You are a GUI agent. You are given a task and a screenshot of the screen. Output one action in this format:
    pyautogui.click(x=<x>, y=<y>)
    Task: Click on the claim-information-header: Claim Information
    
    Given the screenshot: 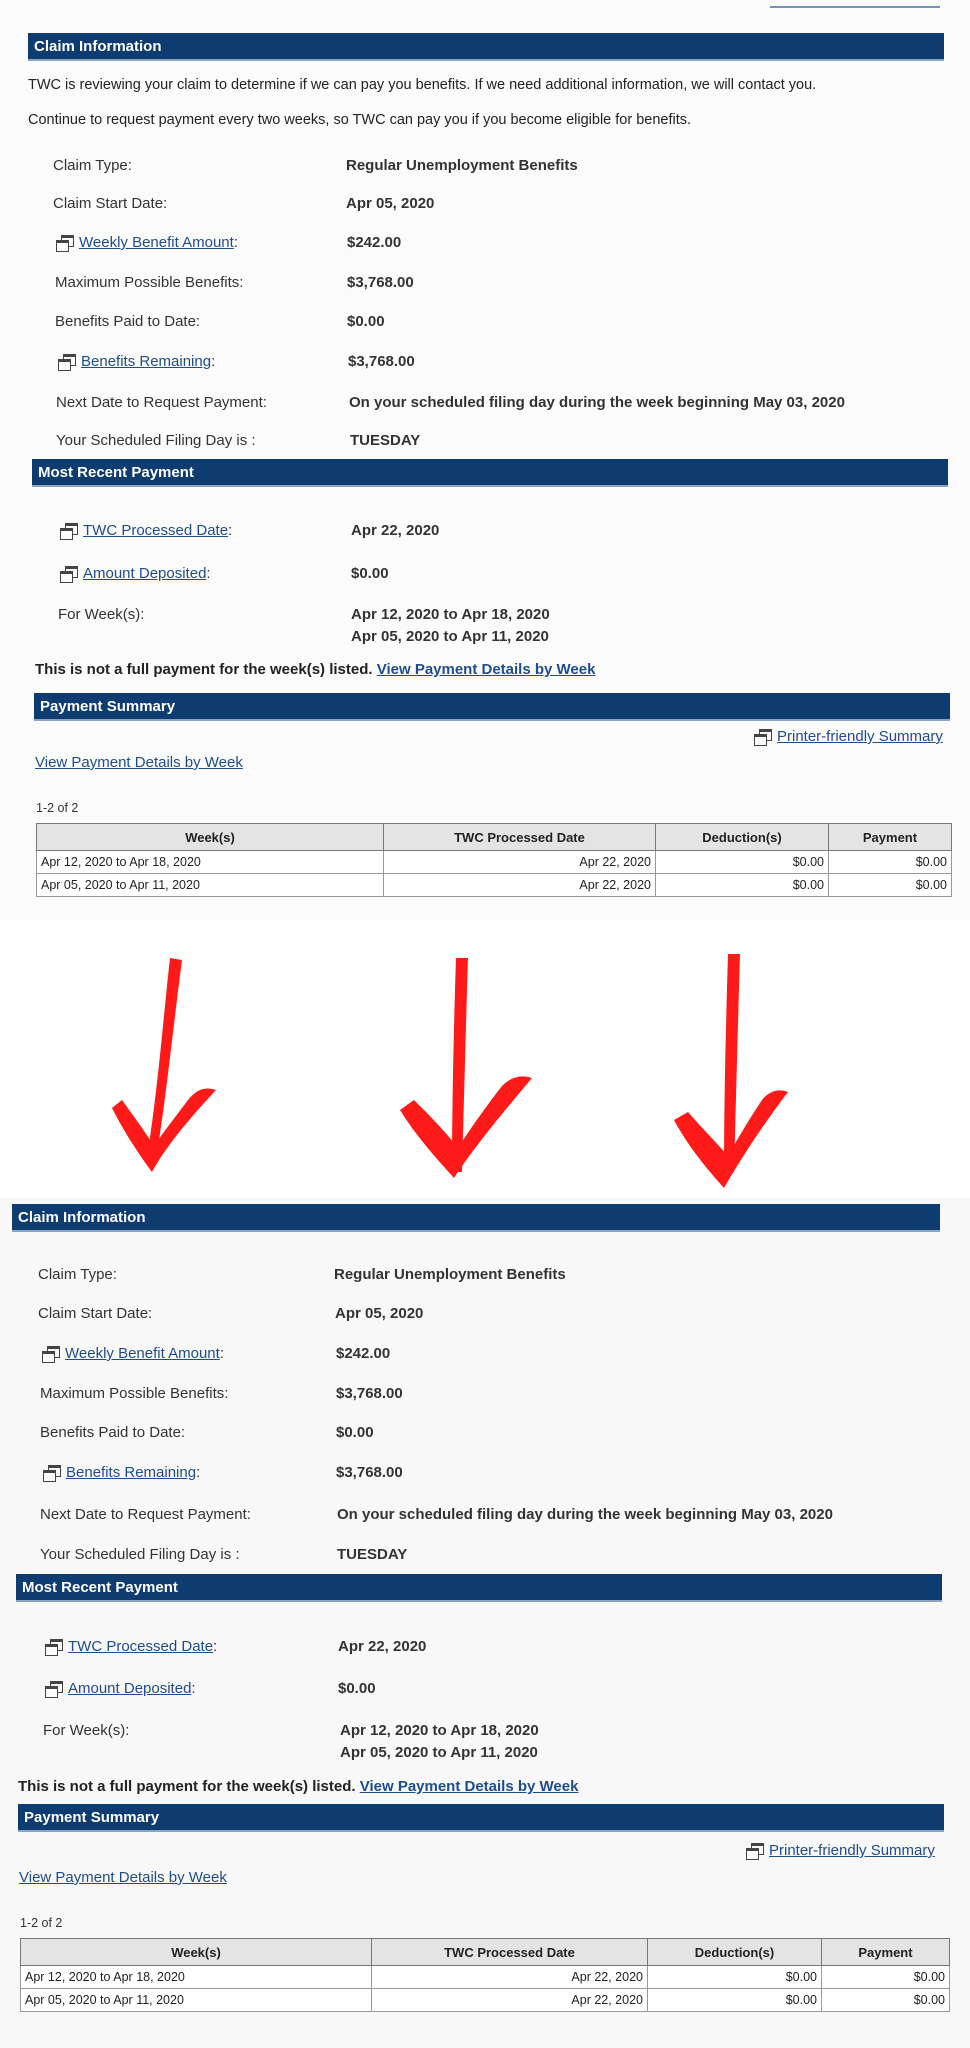 What is the action you would take?
    pyautogui.click(x=476, y=1218)
    